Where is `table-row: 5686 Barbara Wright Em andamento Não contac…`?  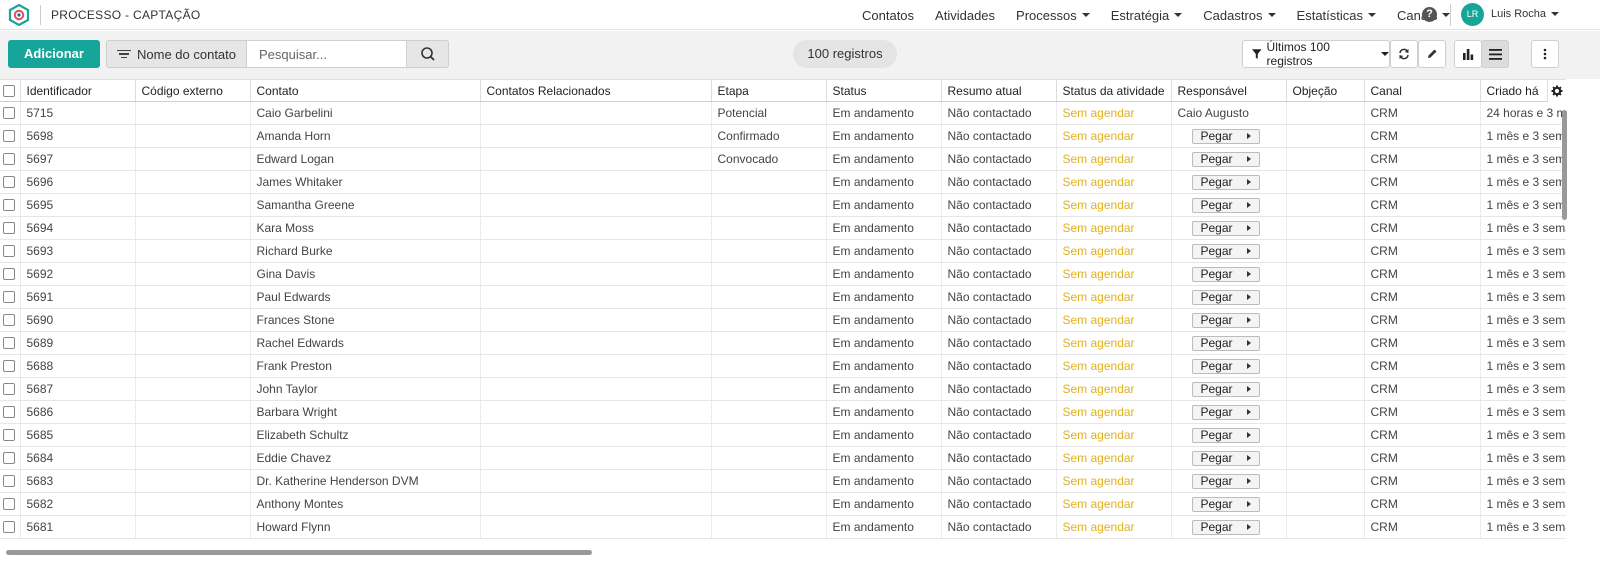
table-row: 5686 Barbara Wright Em andamento Não contac… is located at coordinates (783, 412).